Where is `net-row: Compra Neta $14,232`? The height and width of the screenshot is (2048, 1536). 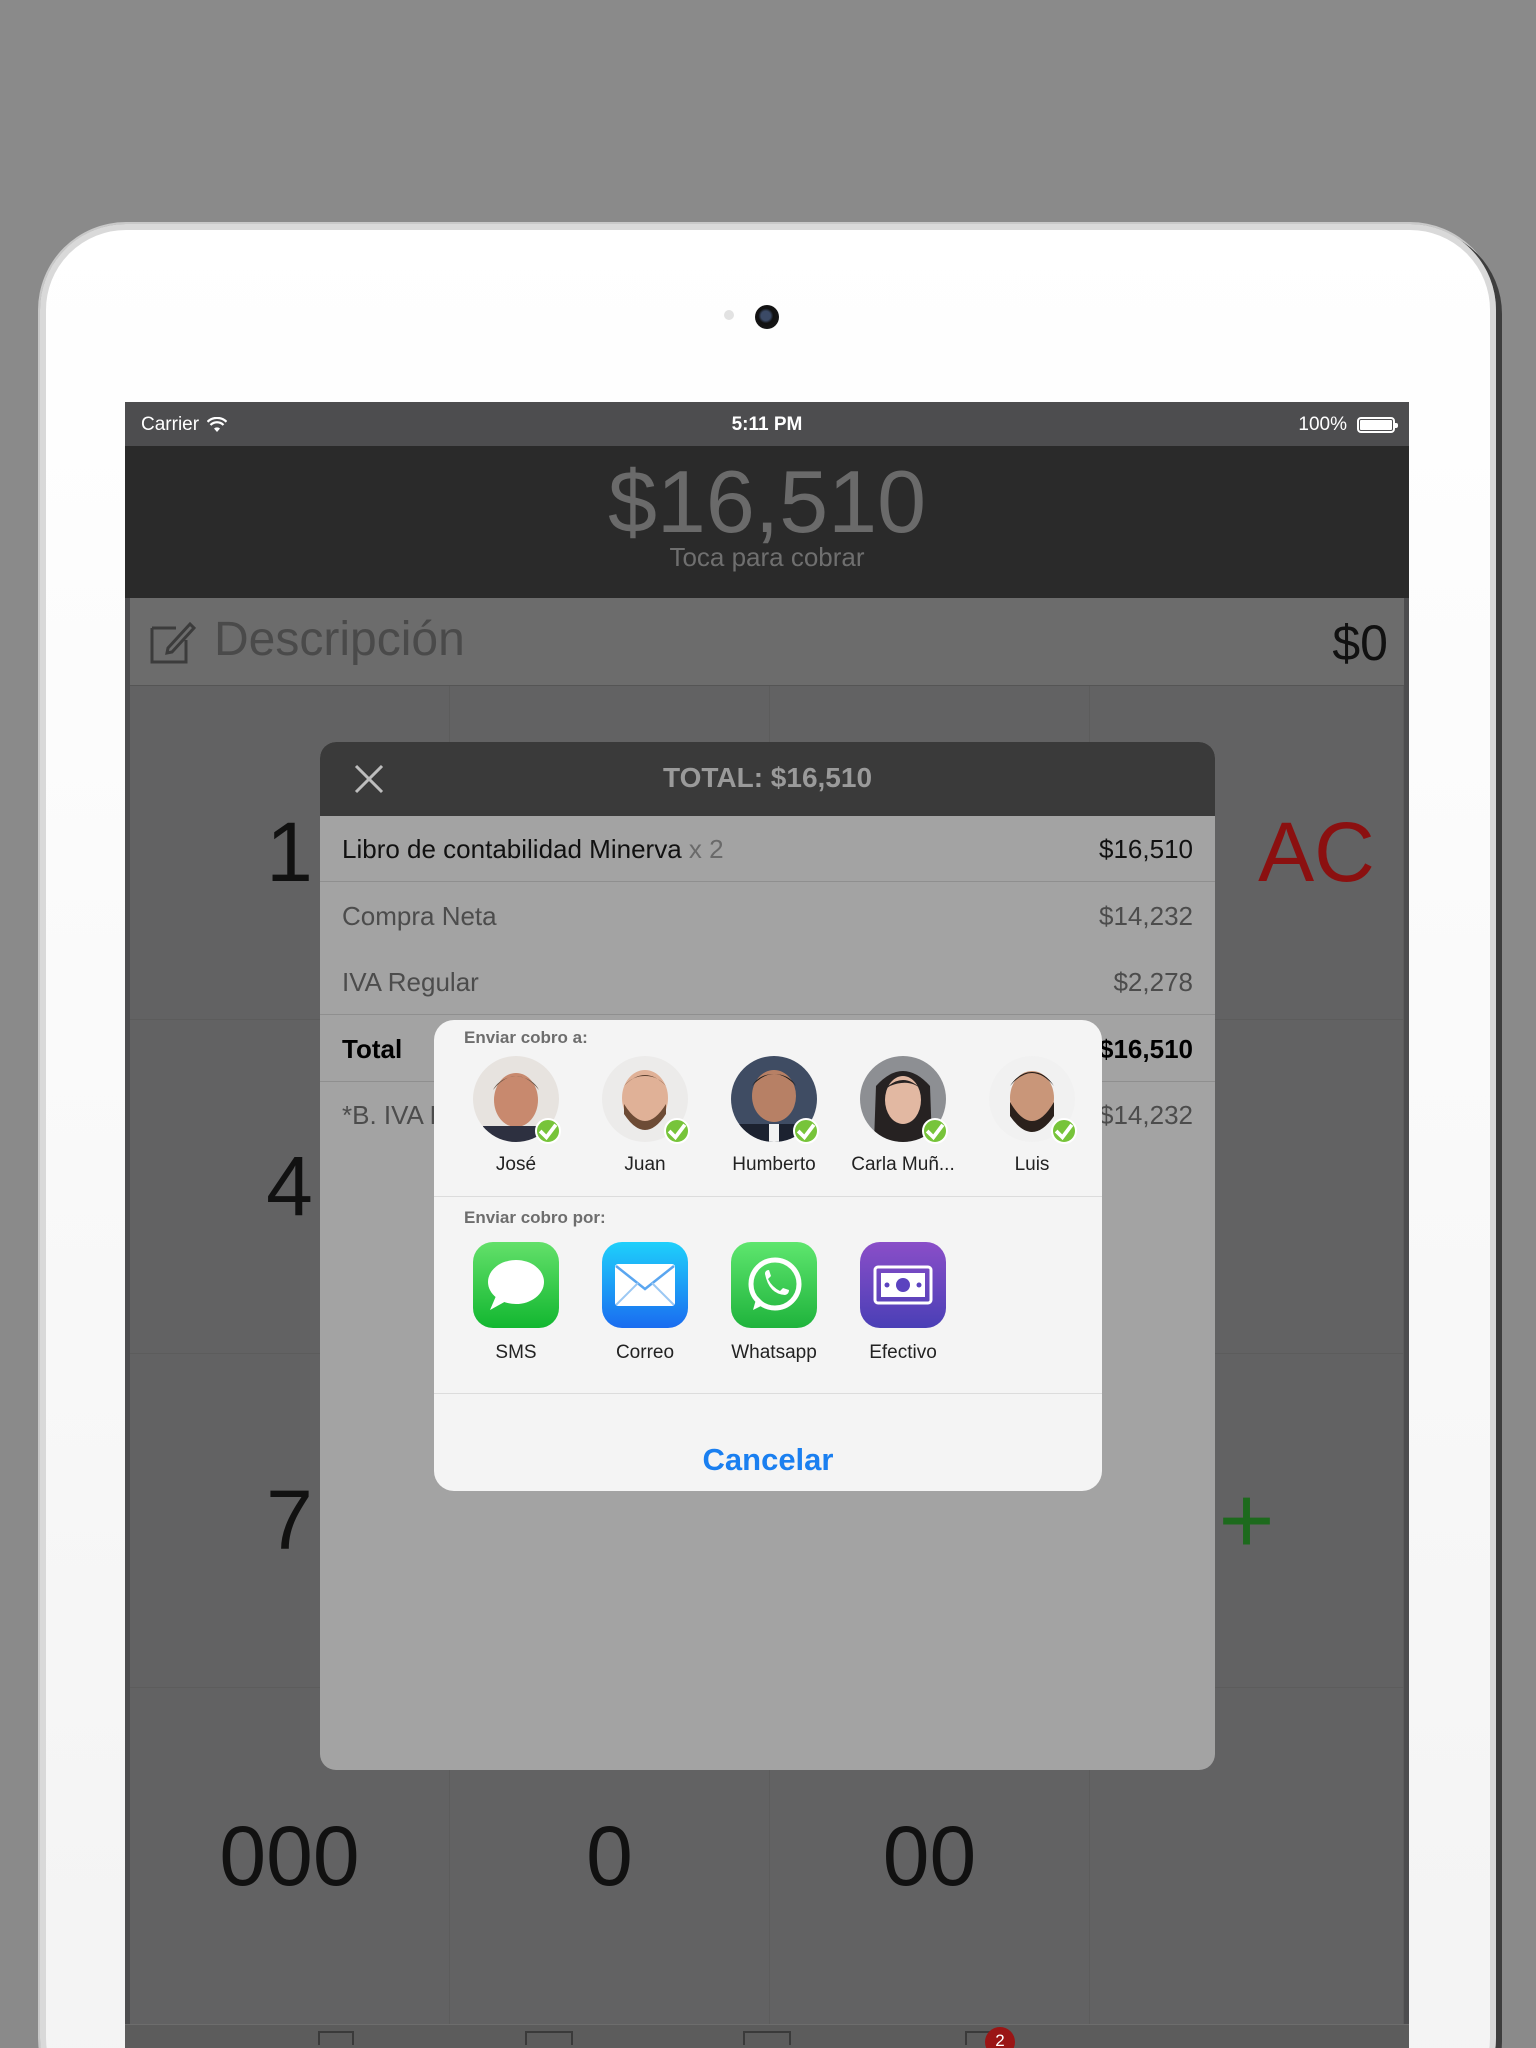
net-row: Compra Neta $14,232 is located at coordinates (767, 916).